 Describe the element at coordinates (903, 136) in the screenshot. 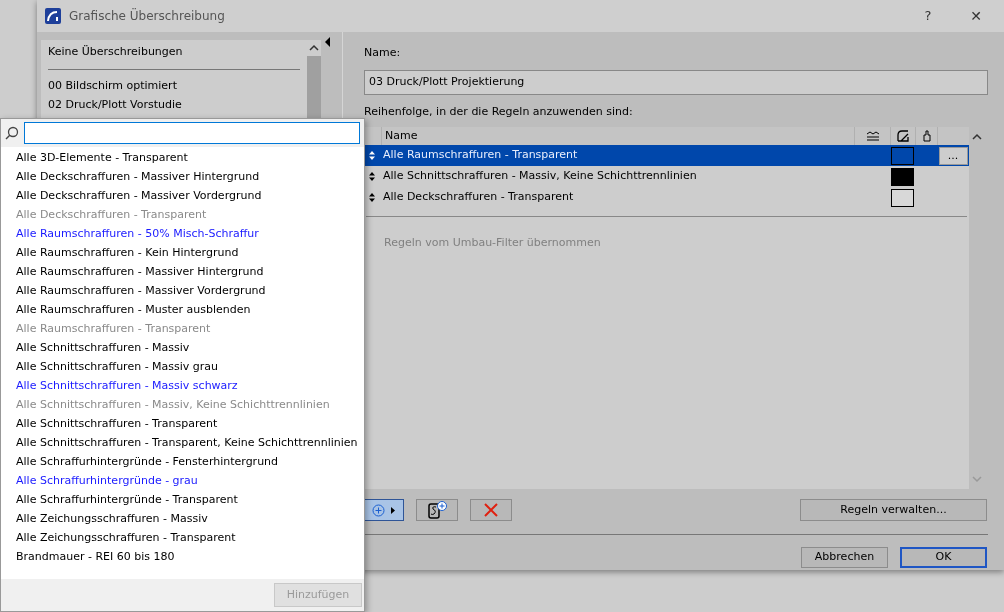

I see `hatch-icon` at that location.